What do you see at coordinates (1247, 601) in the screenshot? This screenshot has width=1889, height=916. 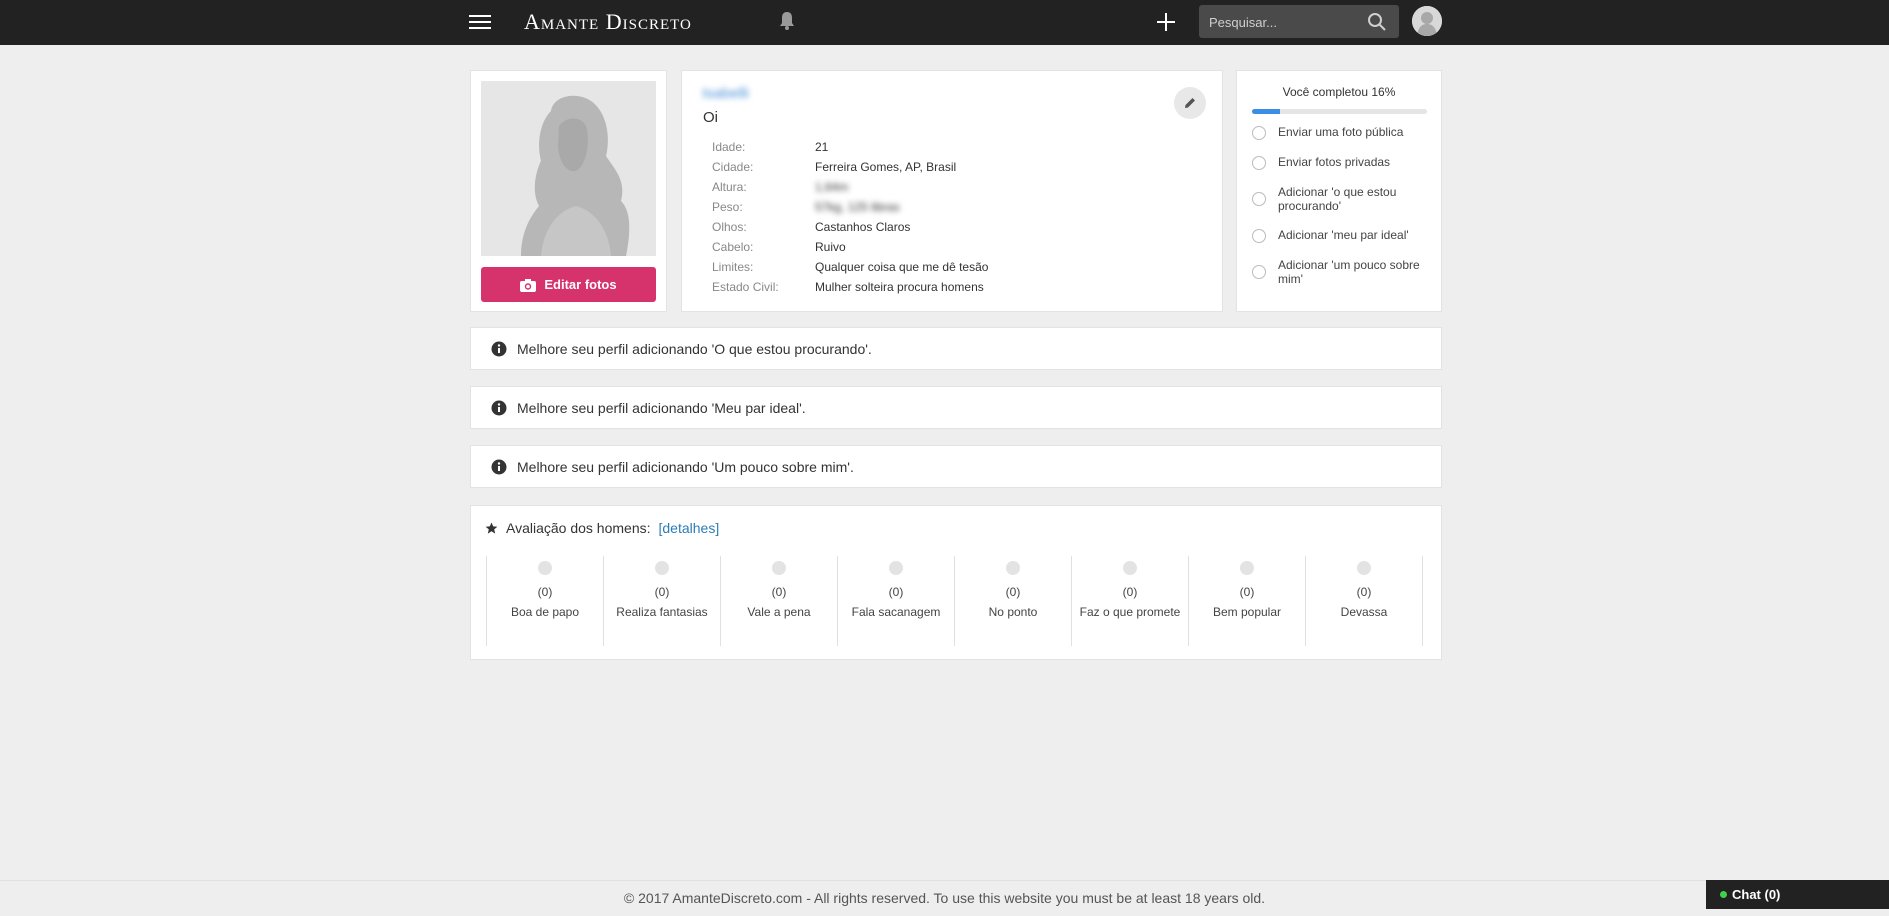 I see `rating-item-bem-popular: (0) Bem popular` at bounding box center [1247, 601].